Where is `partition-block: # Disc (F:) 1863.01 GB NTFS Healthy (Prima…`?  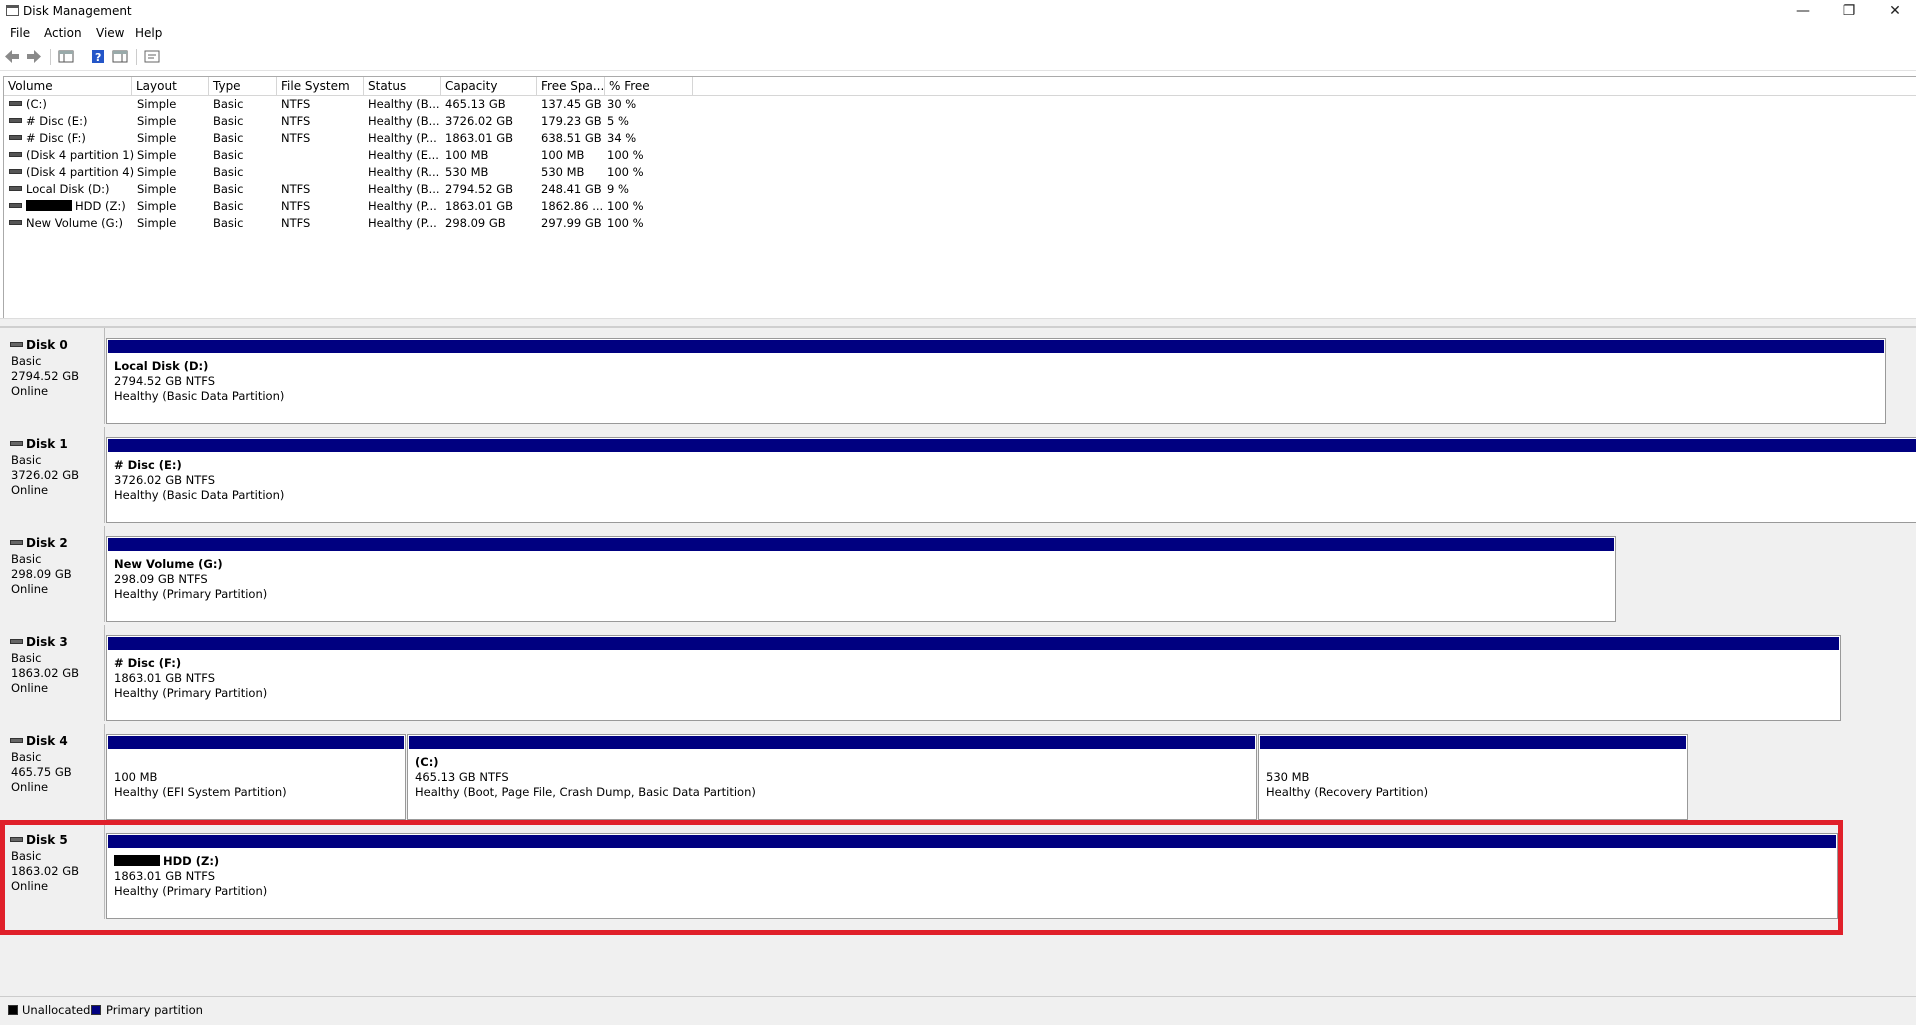 partition-block: # Disc (F:) 1863.01 GB NTFS Healthy (Prima… is located at coordinates (973, 678).